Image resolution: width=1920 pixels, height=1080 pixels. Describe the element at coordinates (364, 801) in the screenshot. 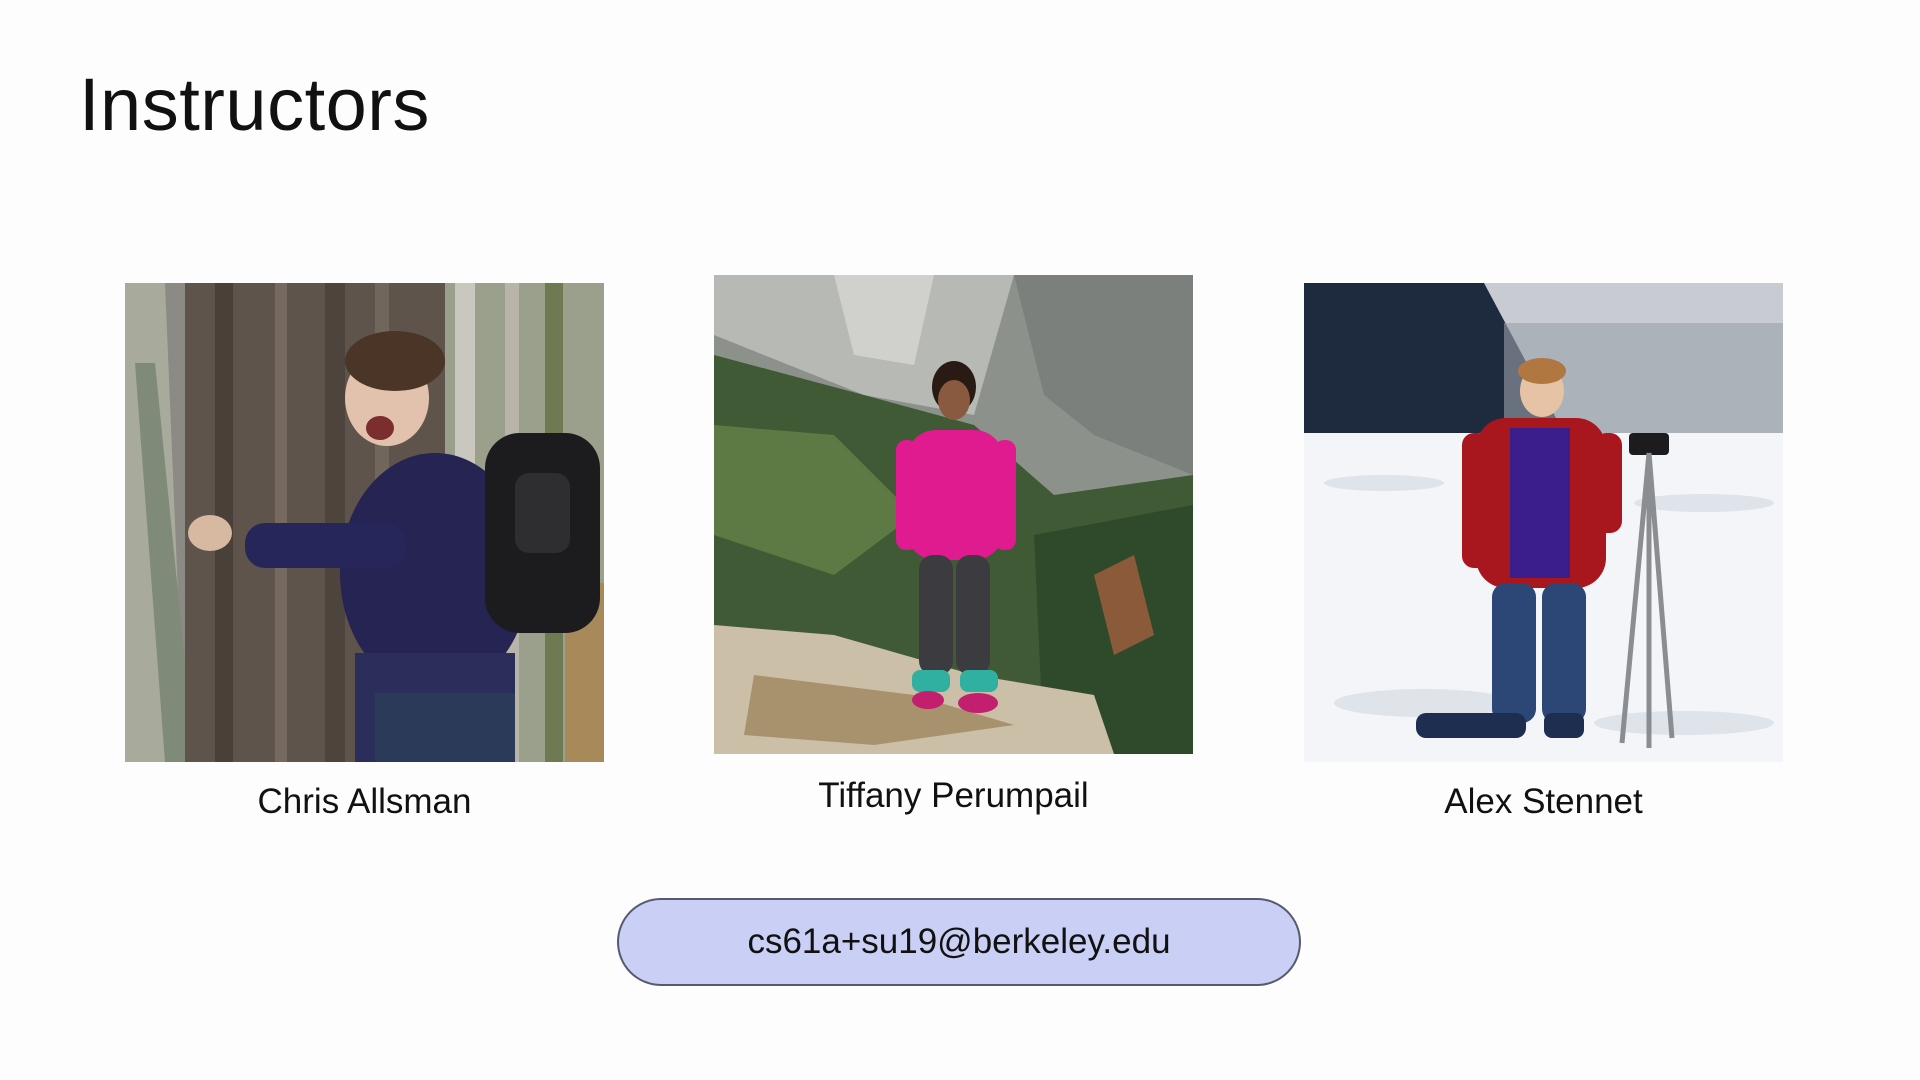

I see `instructor-name-1: Chris Allsman` at that location.